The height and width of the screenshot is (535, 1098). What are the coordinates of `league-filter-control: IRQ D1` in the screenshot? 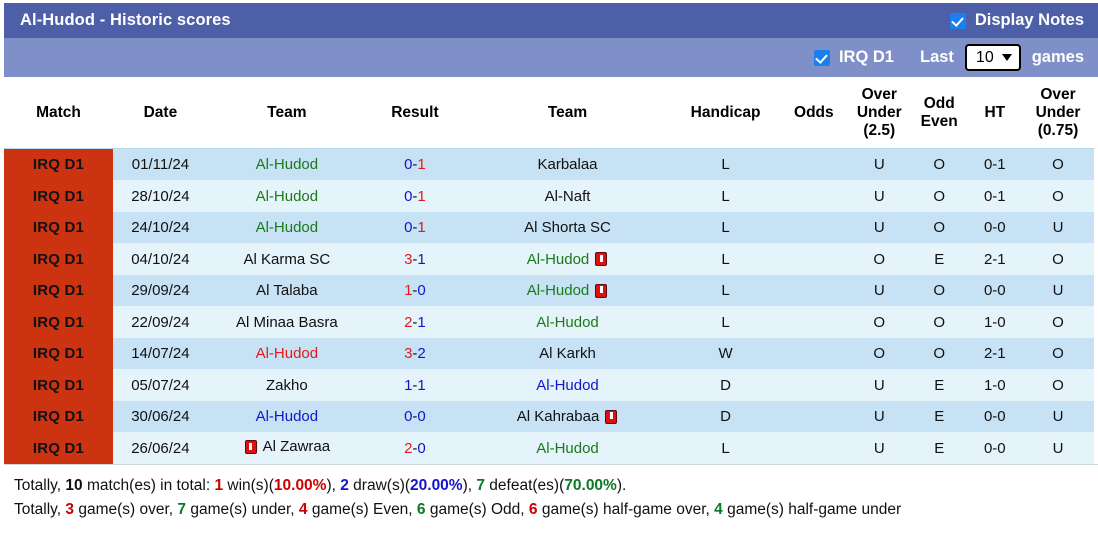 It's located at (853, 57).